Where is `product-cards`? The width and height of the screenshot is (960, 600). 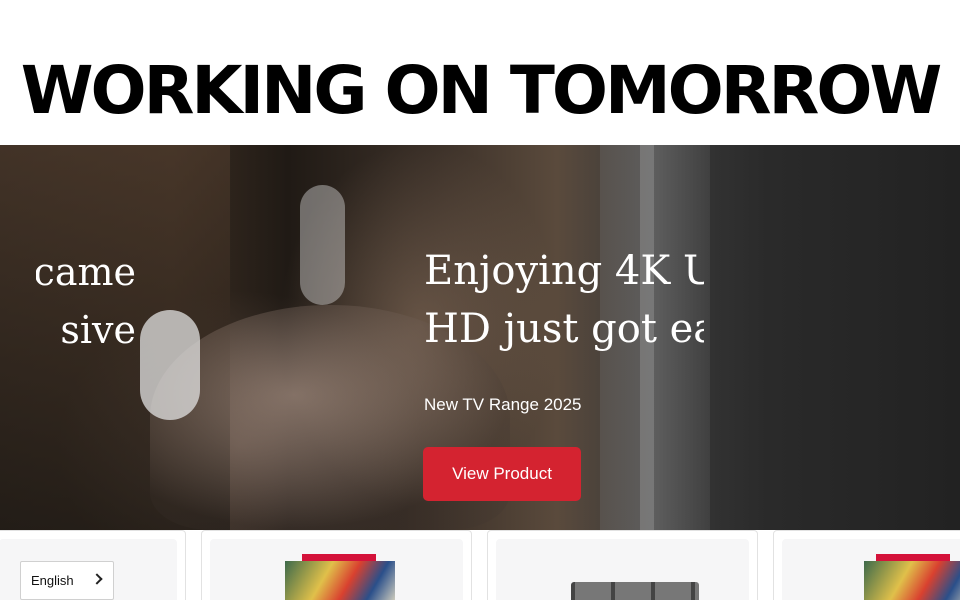 product-cards is located at coordinates (480, 565).